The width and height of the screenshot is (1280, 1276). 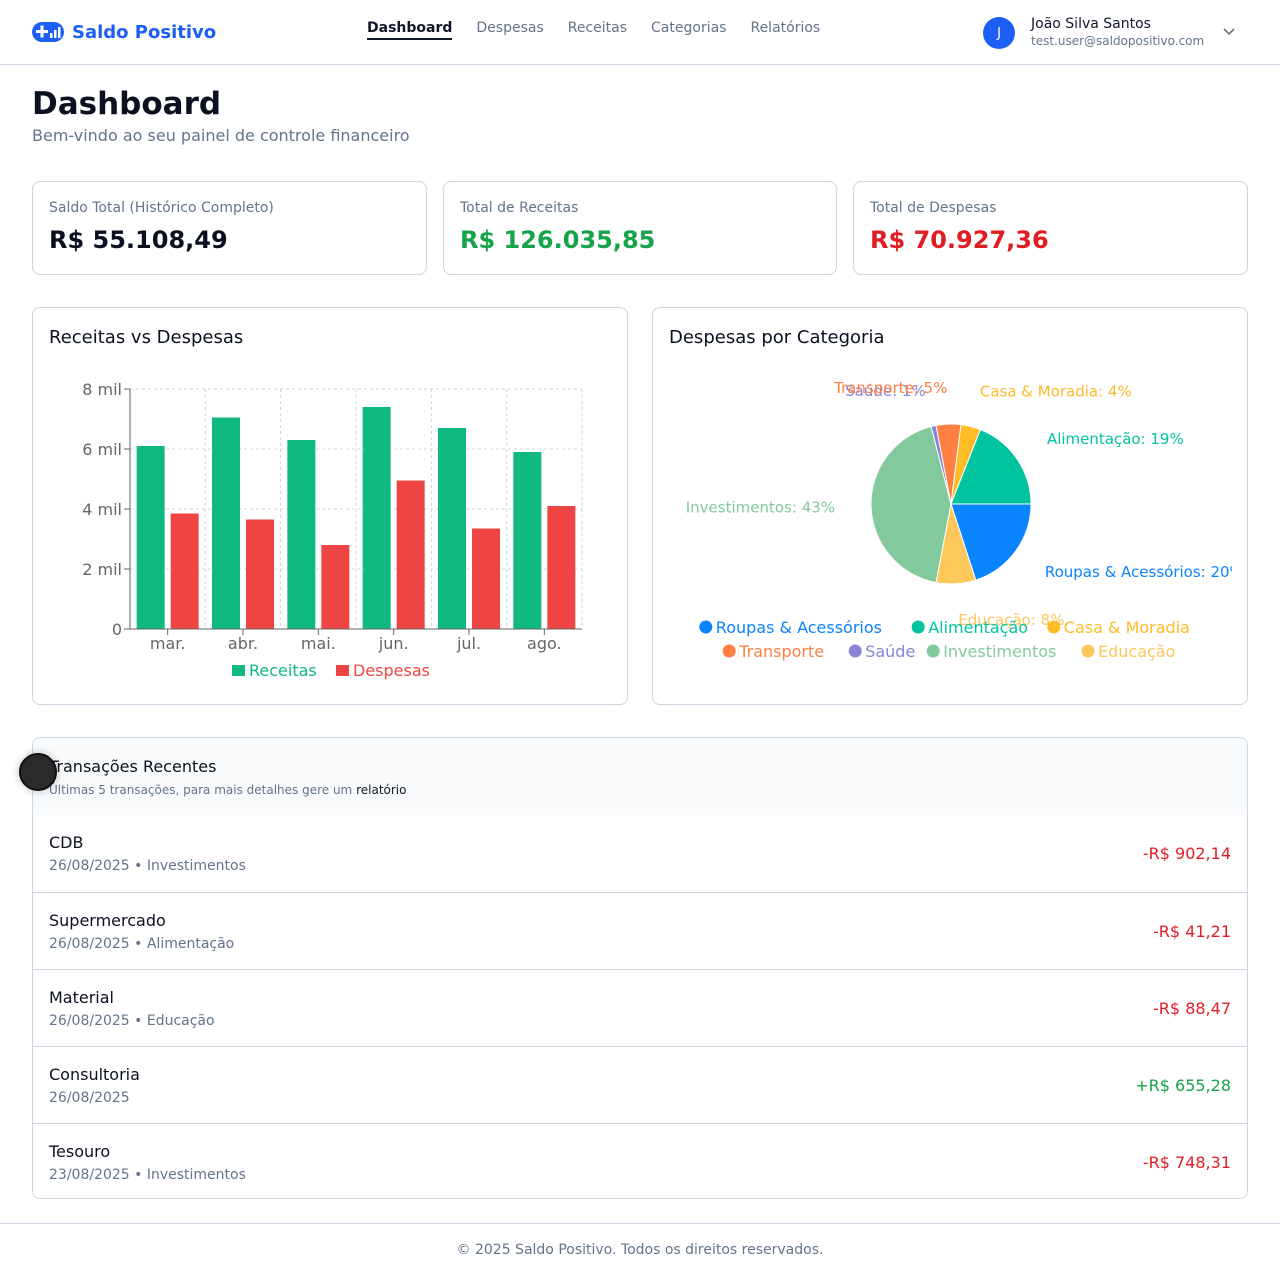 I want to click on legend-label: Investimentos, so click(x=999, y=651).